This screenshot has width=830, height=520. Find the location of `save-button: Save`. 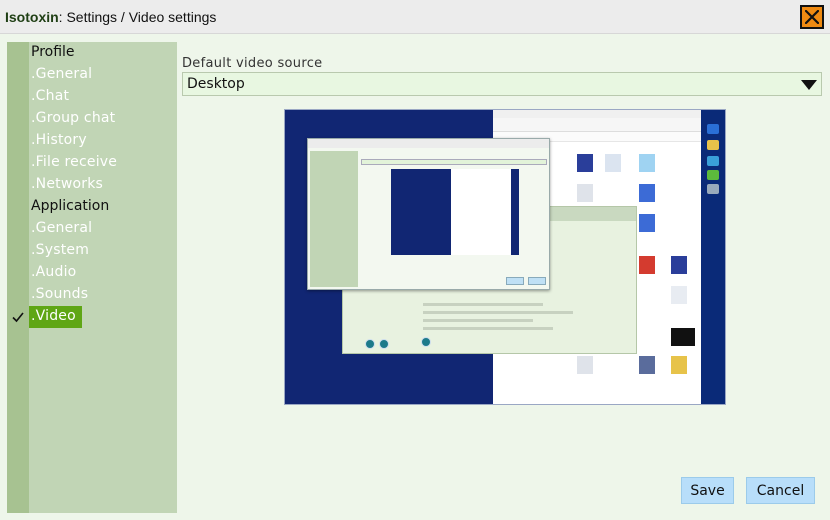

save-button: Save is located at coordinates (707, 490).